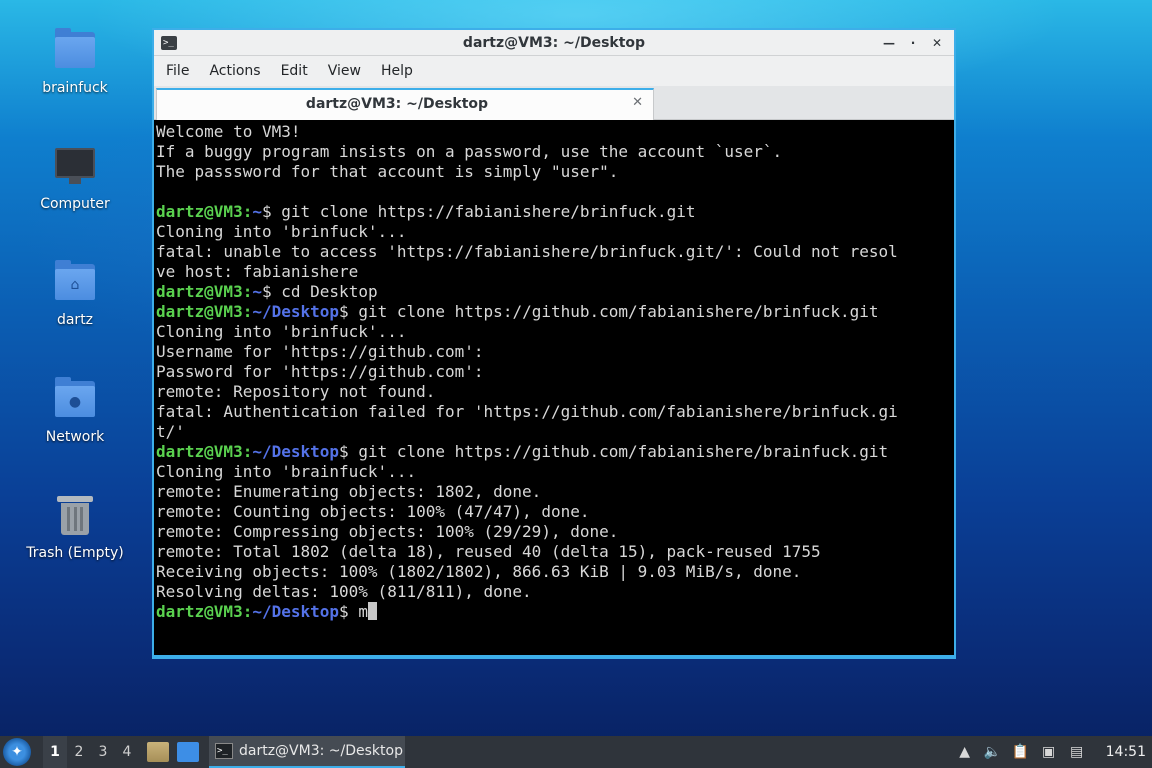  I want to click on network-icon: ▣, so click(1049, 752).